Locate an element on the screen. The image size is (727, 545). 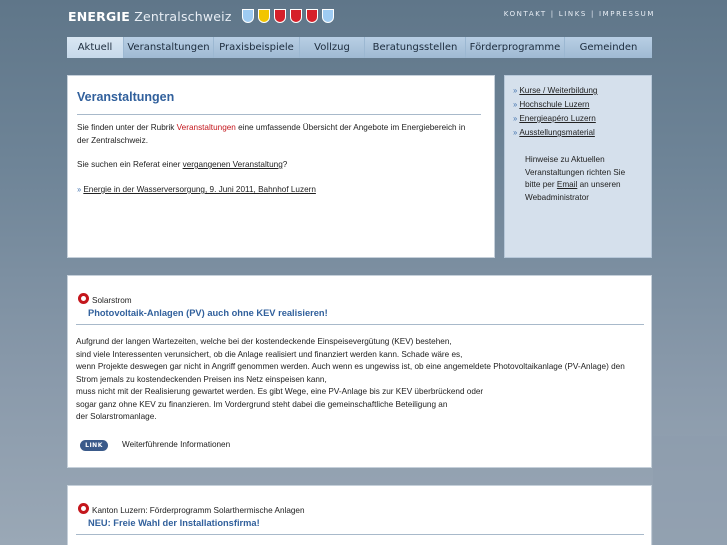
past-events-link: vergangenen Veranstaltung is located at coordinates (233, 164).